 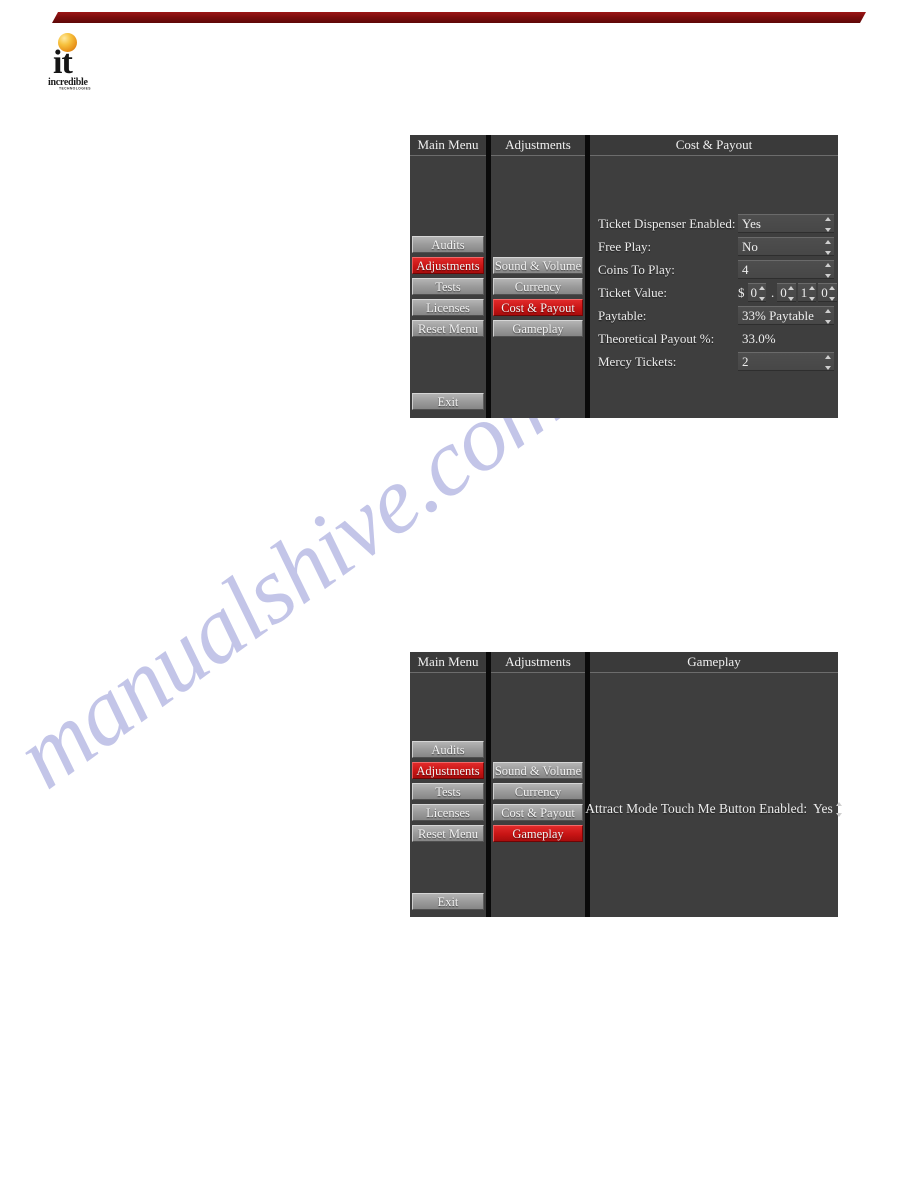 I want to click on setting-label: Free Play:, so click(x=625, y=246).